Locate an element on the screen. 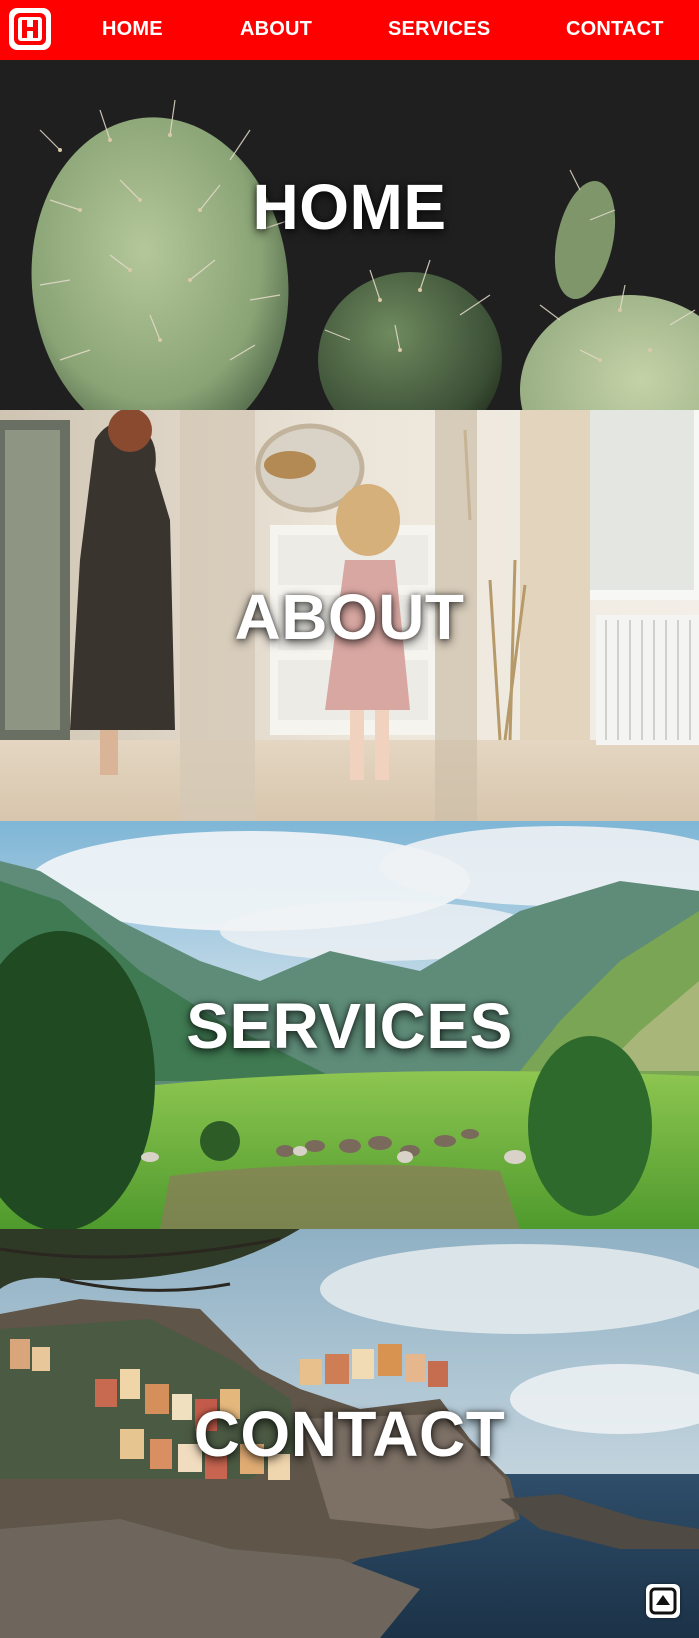 The image size is (699, 1638). navbar: HOME ABOUT SERVICES CONTACT is located at coordinates (349, 30).